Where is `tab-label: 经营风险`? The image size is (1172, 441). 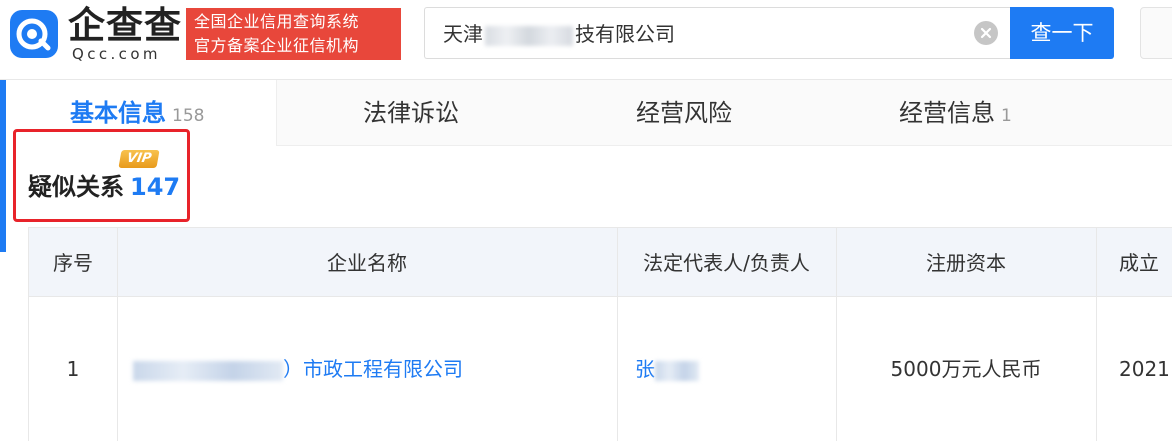 tab-label: 经营风险 is located at coordinates (684, 113).